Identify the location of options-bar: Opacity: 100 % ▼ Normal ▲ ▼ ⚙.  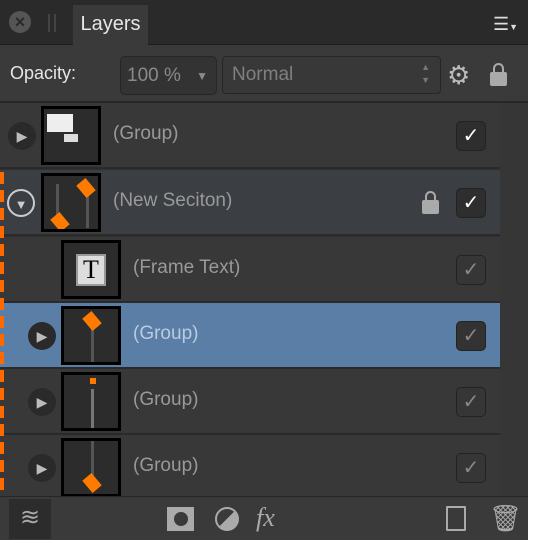
(264, 74).